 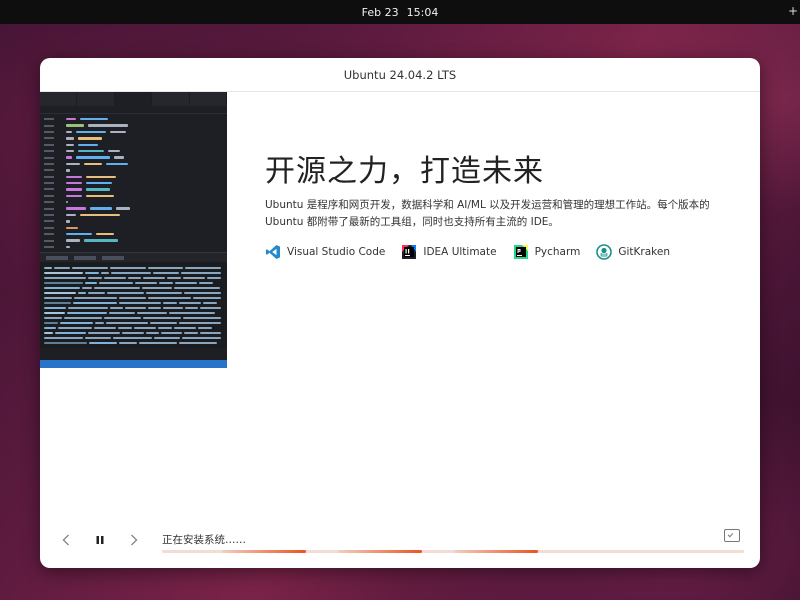 What do you see at coordinates (336, 252) in the screenshot?
I see `tool-label: Visual Studio Code` at bounding box center [336, 252].